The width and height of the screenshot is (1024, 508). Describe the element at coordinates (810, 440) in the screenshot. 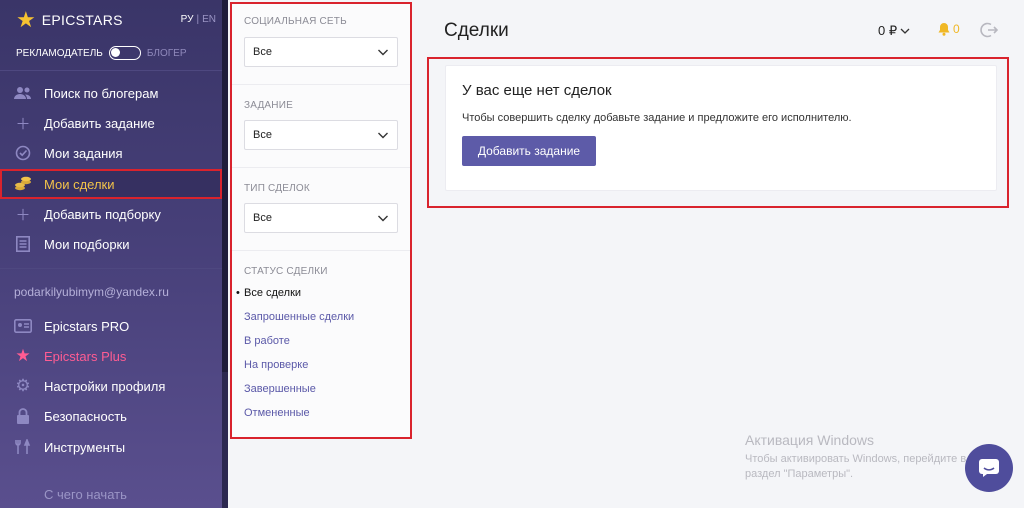

I see `watermark-title: Активация Windows` at that location.